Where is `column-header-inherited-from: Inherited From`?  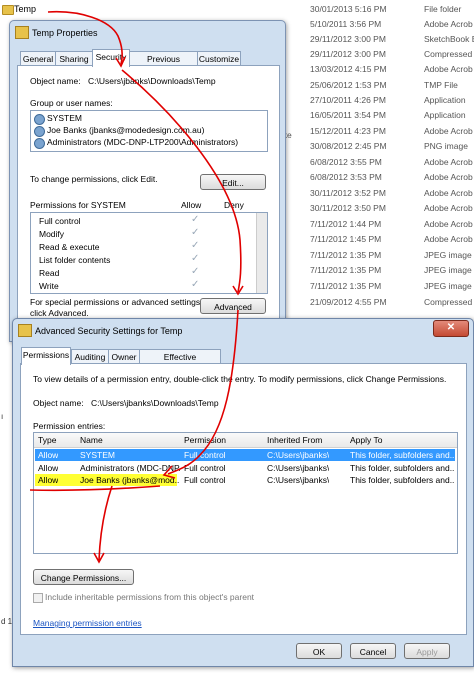 column-header-inherited-from: Inherited From is located at coordinates (294, 440).